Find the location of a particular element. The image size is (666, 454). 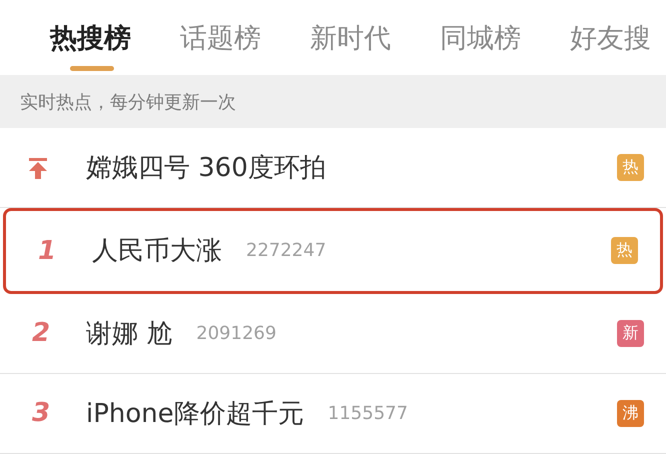

topic-title: 谢娜 尬 is located at coordinates (129, 333).